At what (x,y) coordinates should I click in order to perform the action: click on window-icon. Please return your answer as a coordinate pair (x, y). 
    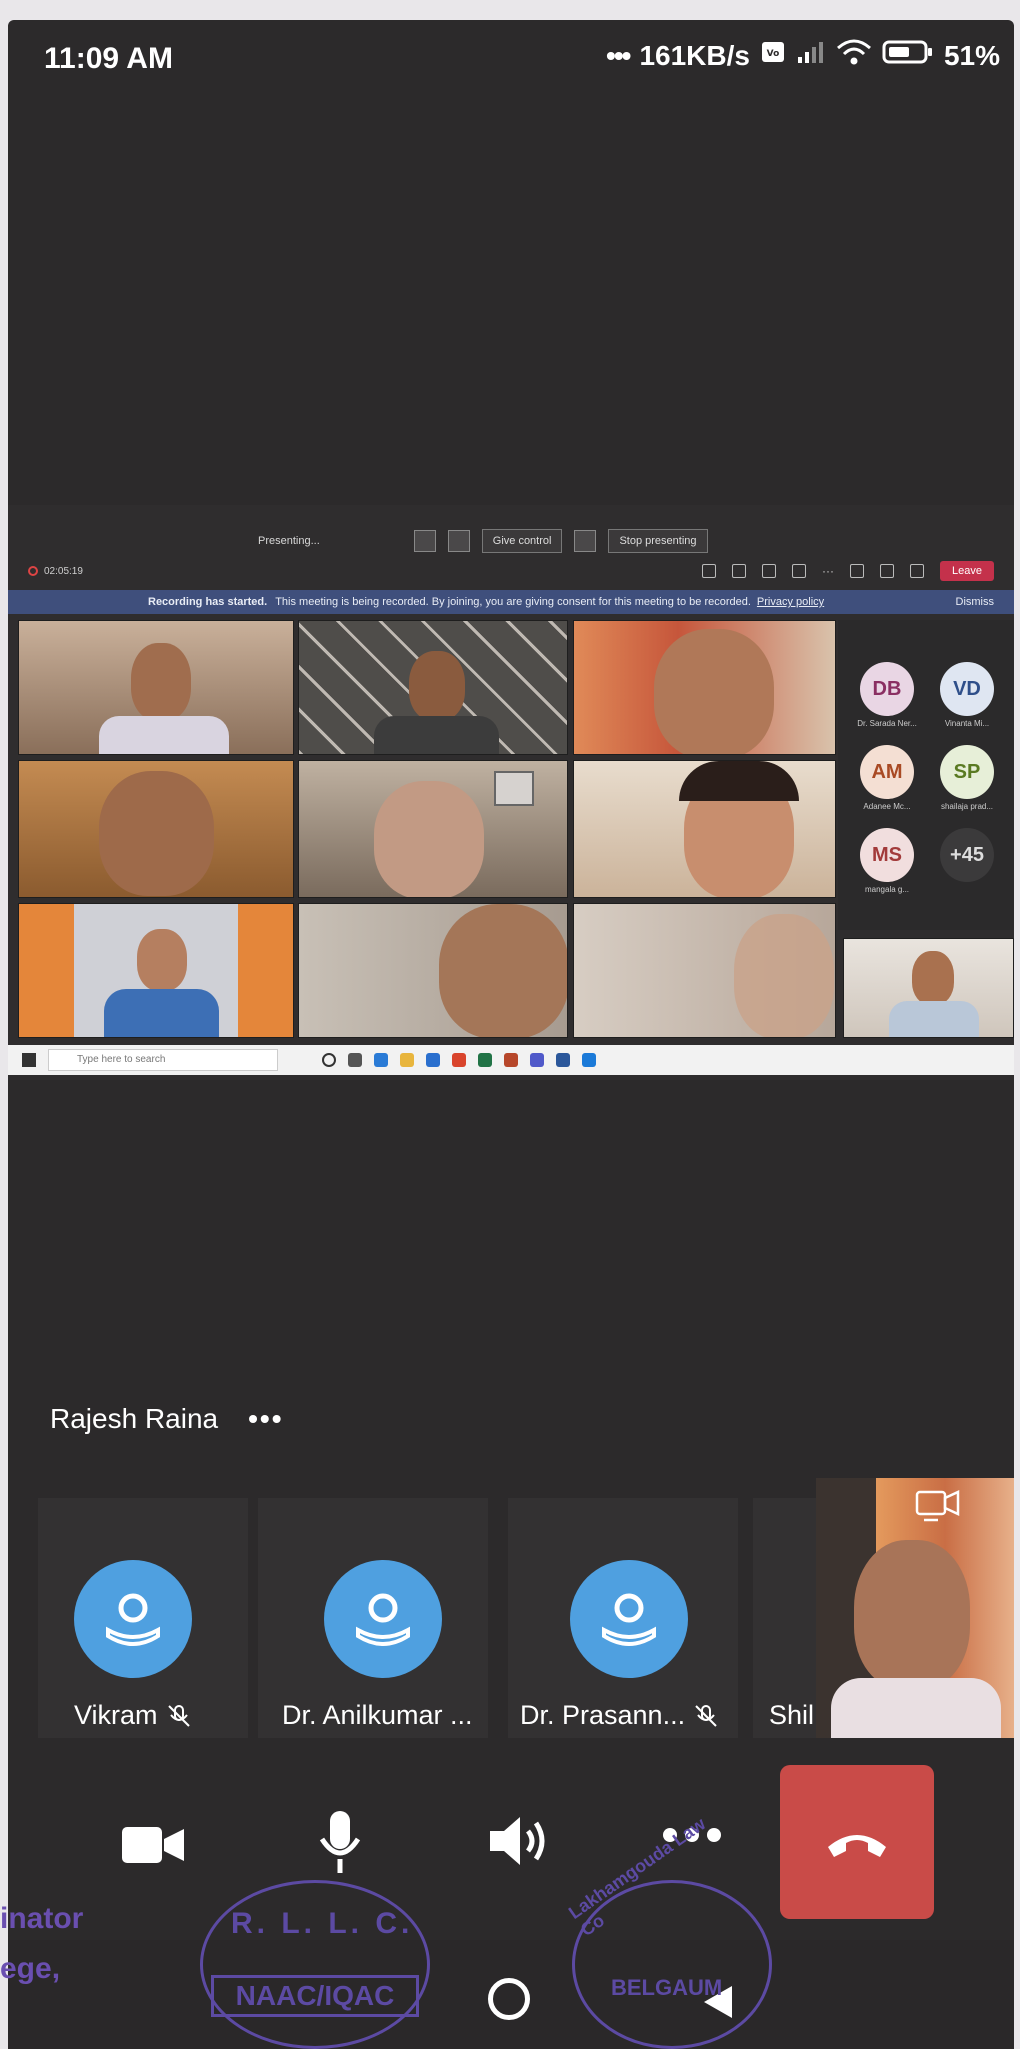
    Looking at the image, I should click on (424, 541).